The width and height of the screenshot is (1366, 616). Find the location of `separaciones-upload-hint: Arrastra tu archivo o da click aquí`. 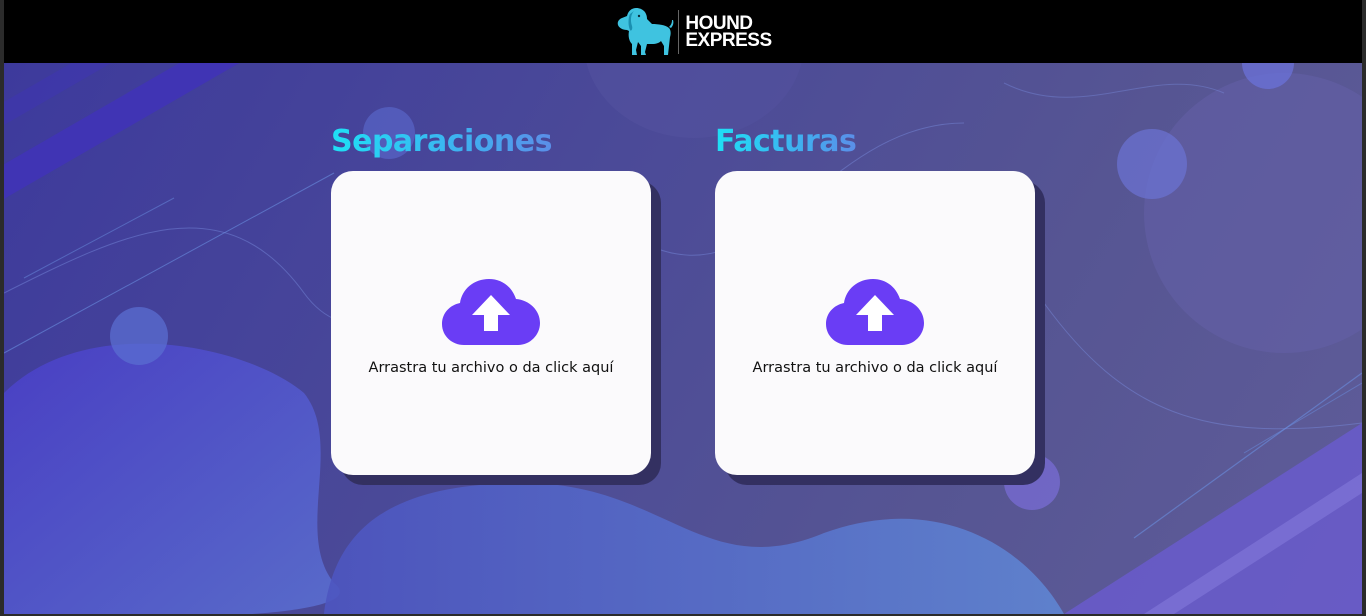

separaciones-upload-hint: Arrastra tu archivo o da click aquí is located at coordinates (491, 368).